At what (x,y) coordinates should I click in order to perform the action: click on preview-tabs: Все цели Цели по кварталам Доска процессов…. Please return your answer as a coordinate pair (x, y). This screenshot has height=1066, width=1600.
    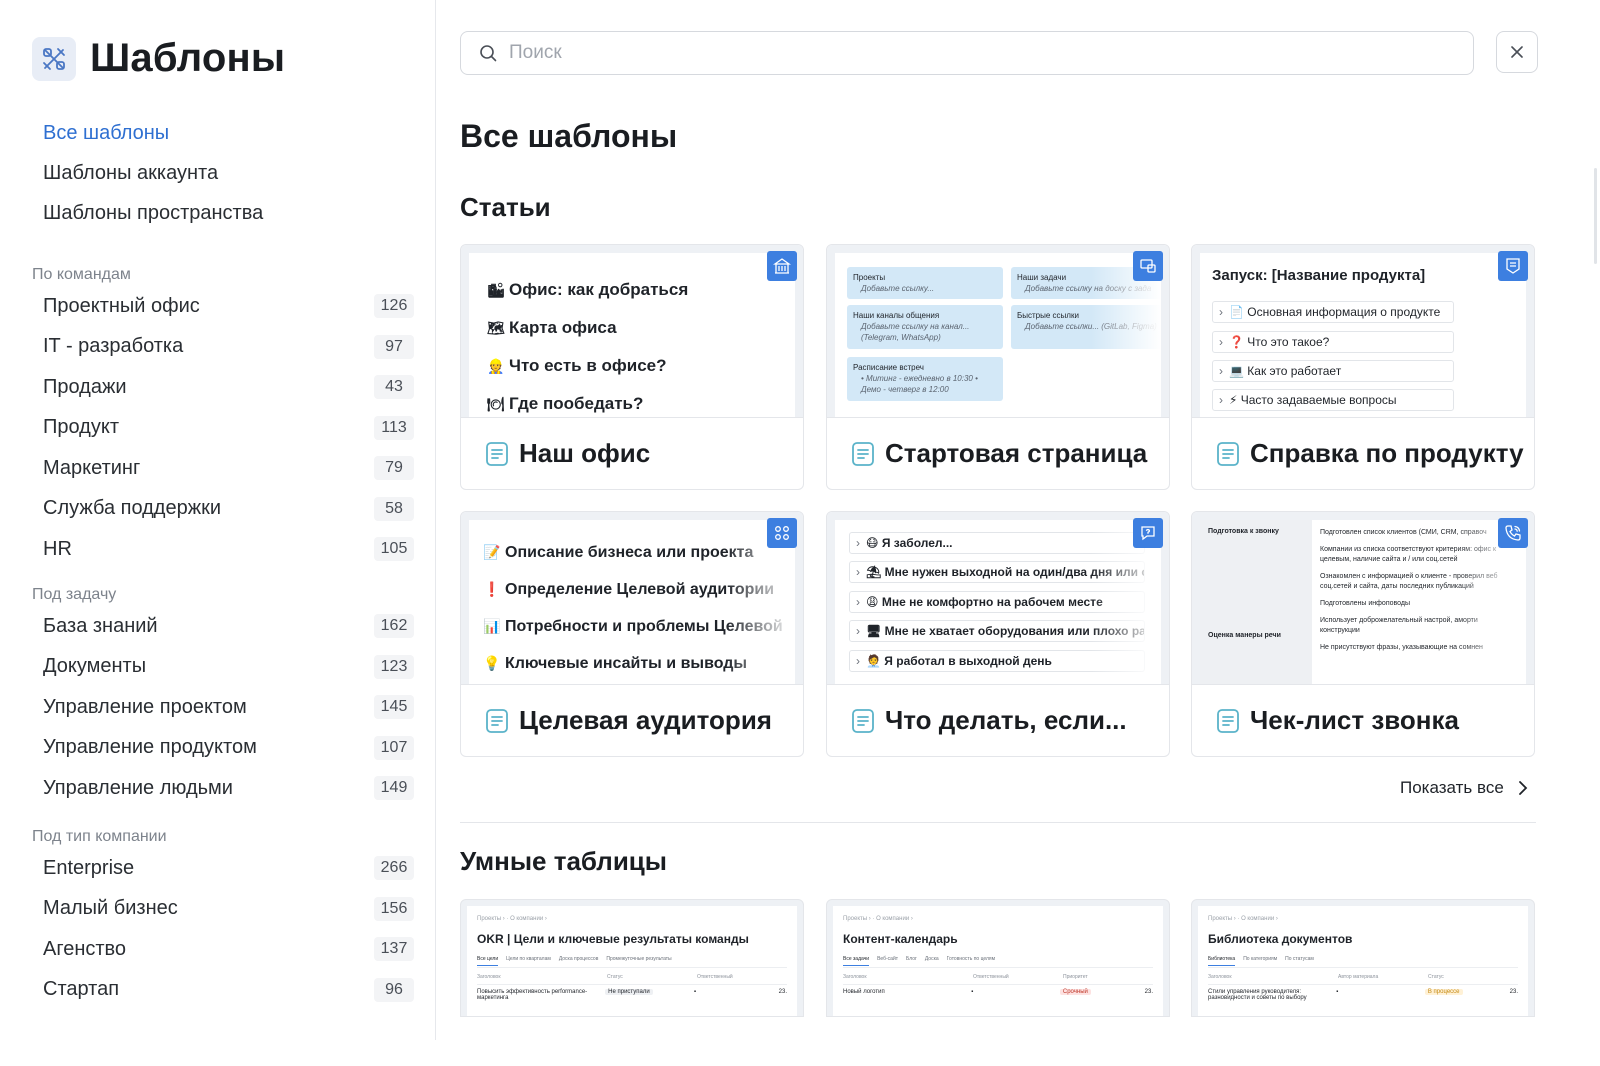
    Looking at the image, I should click on (632, 962).